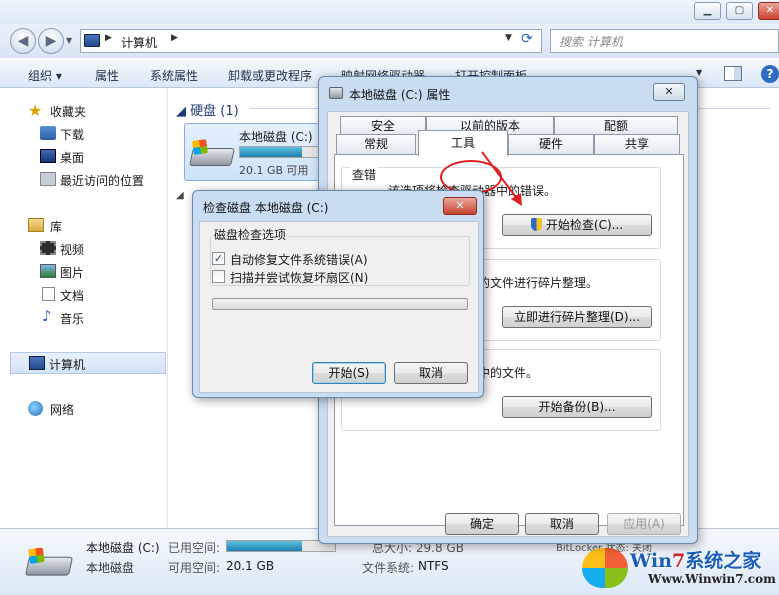 The image size is (779, 595). Describe the element at coordinates (340, 304) in the screenshot. I see `check-progress-bar` at that location.